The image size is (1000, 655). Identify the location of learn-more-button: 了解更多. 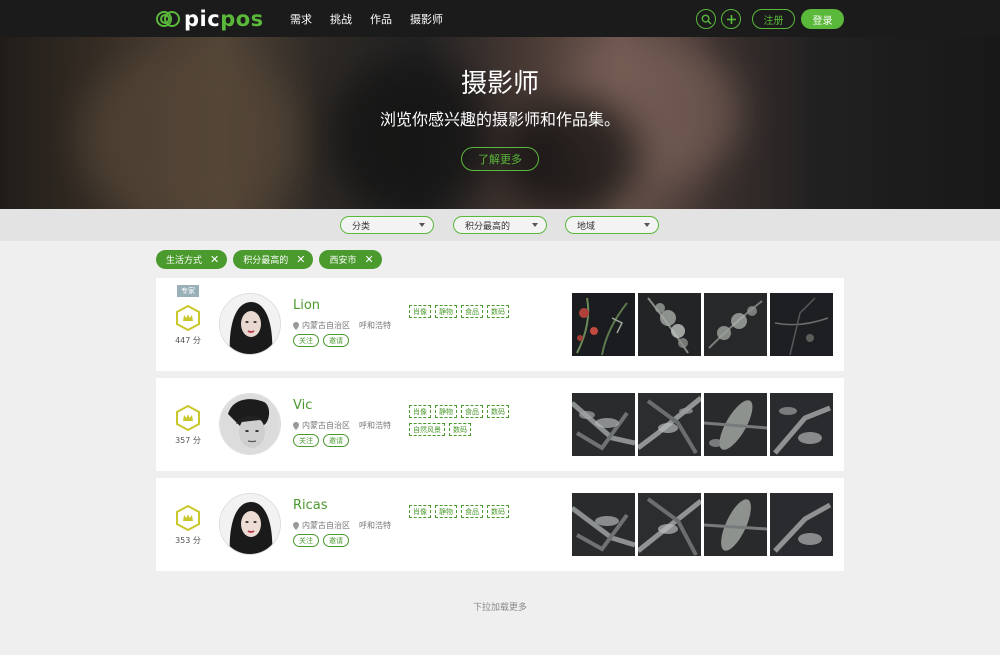
(500, 159).